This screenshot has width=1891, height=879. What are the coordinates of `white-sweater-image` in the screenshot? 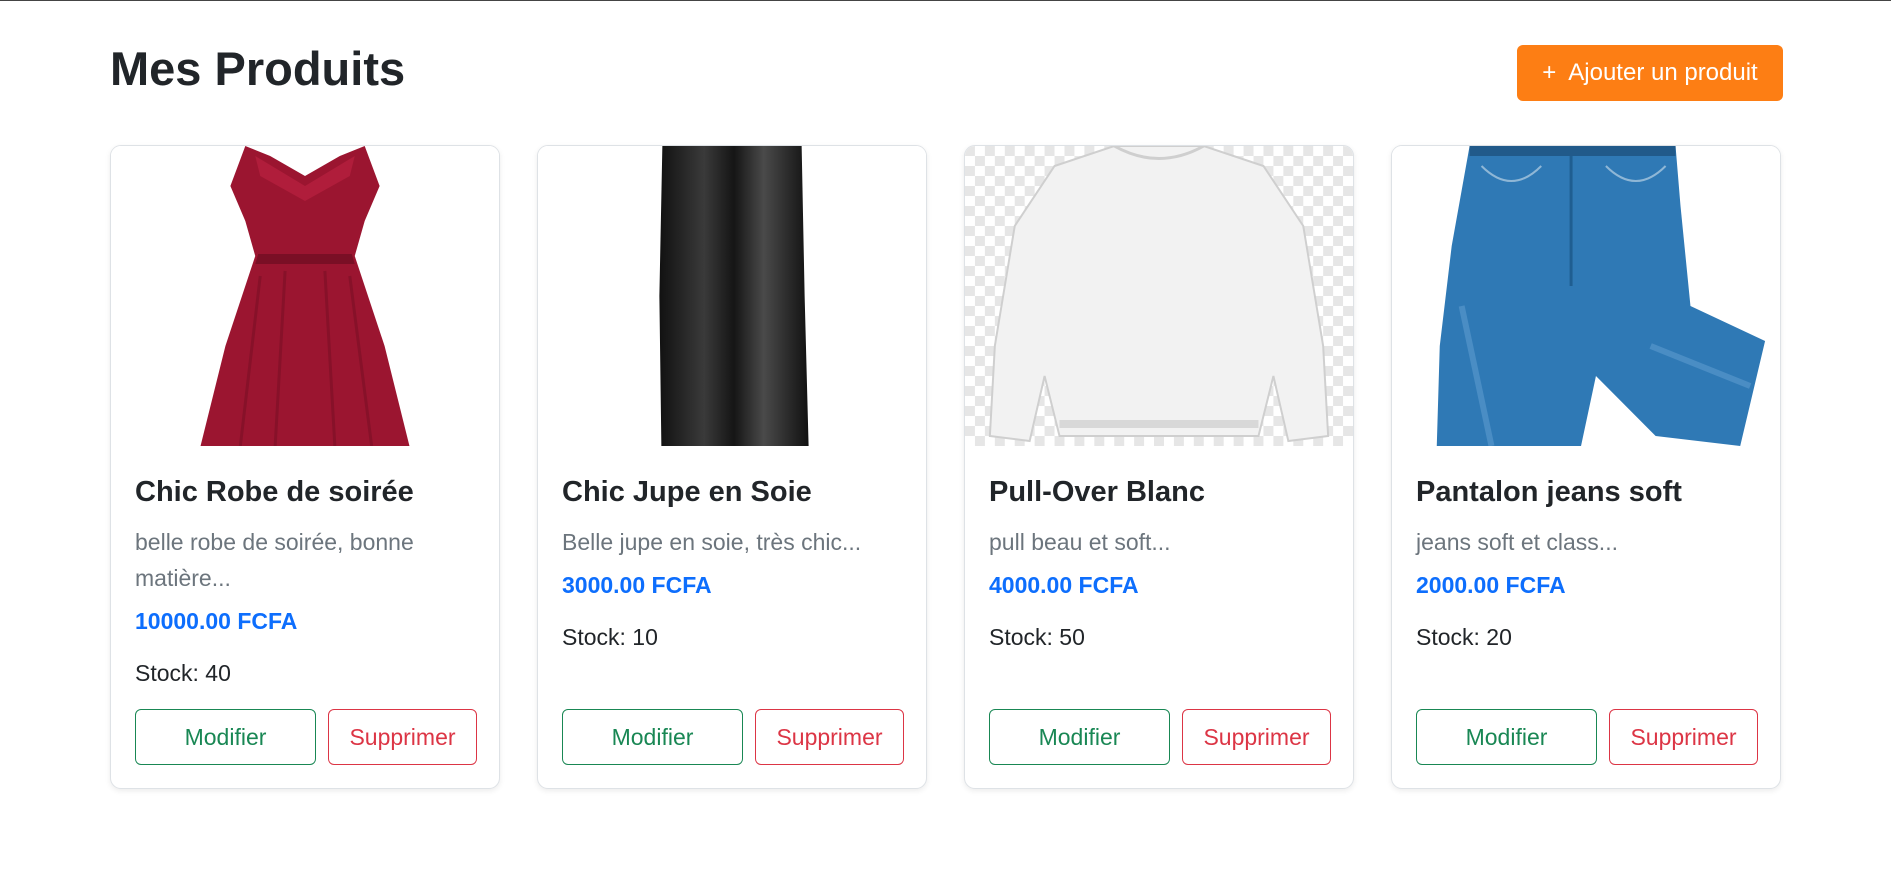 It's located at (1159, 296).